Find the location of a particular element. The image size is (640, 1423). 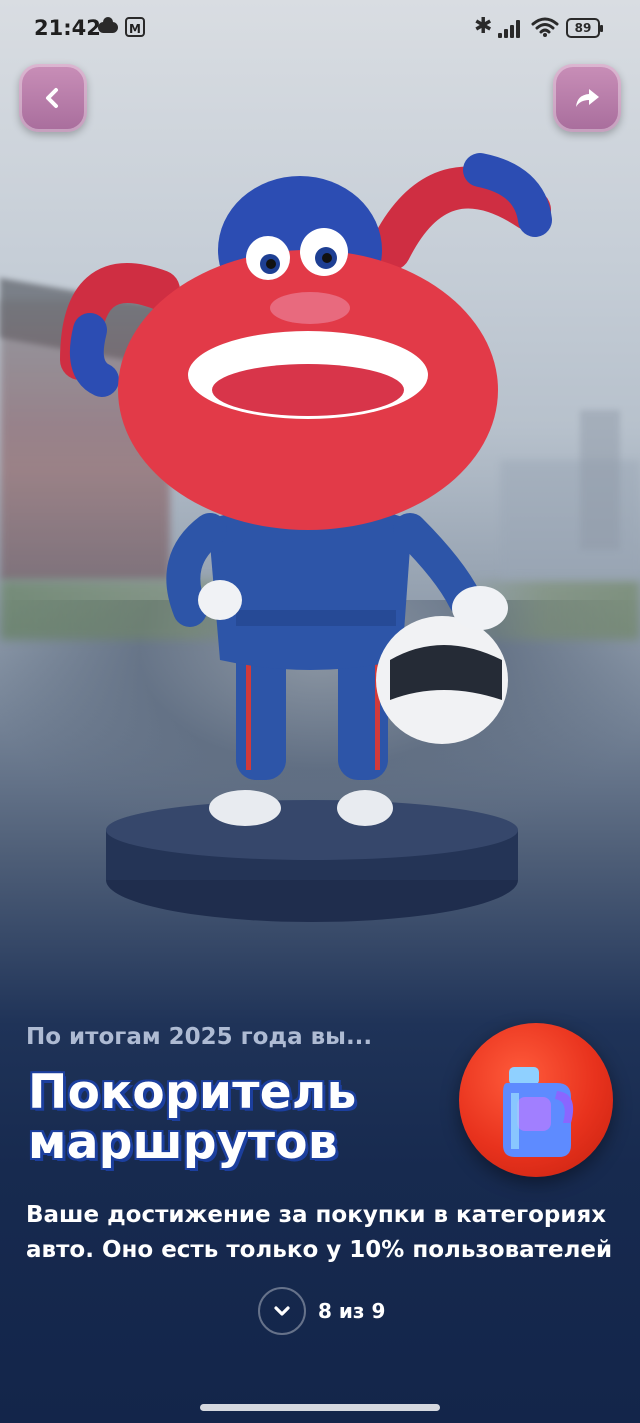

back-button is located at coordinates (53, 98).